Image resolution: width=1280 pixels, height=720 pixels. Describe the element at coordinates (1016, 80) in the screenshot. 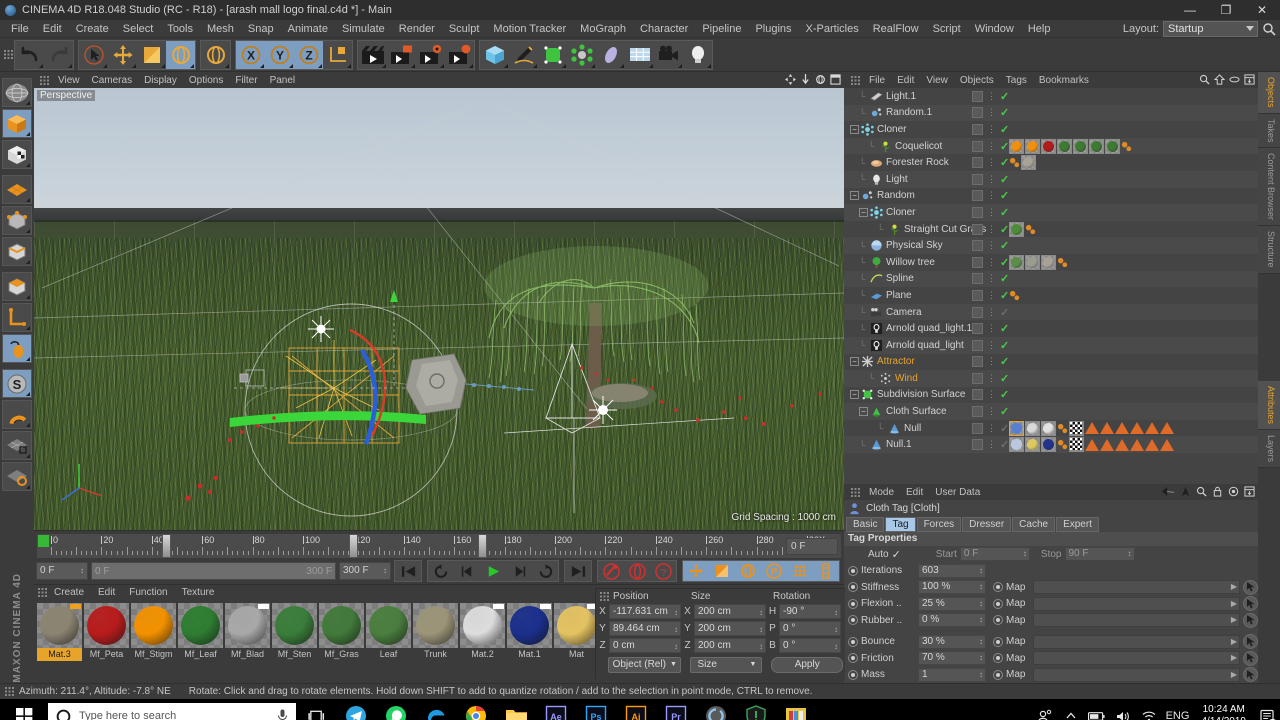

I see `object-menu-tags: Tags` at that location.